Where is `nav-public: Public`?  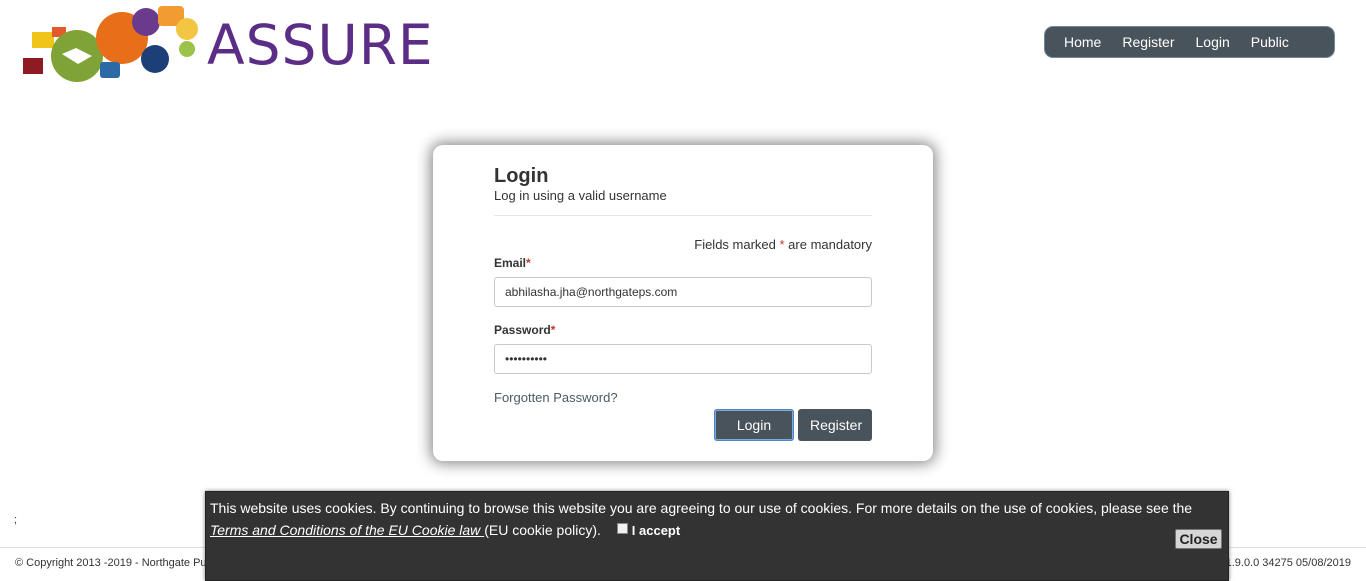
nav-public: Public is located at coordinates (1270, 42).